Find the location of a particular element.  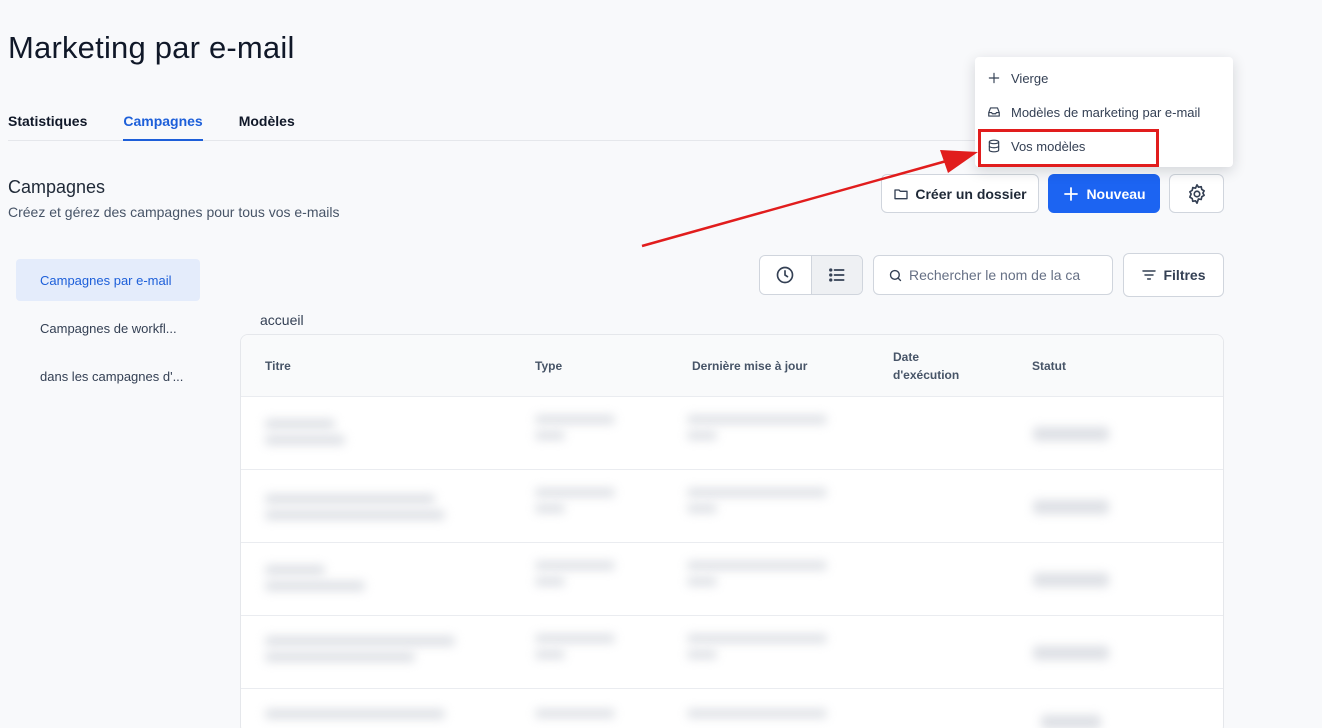

inbox-icon is located at coordinates (994, 112).